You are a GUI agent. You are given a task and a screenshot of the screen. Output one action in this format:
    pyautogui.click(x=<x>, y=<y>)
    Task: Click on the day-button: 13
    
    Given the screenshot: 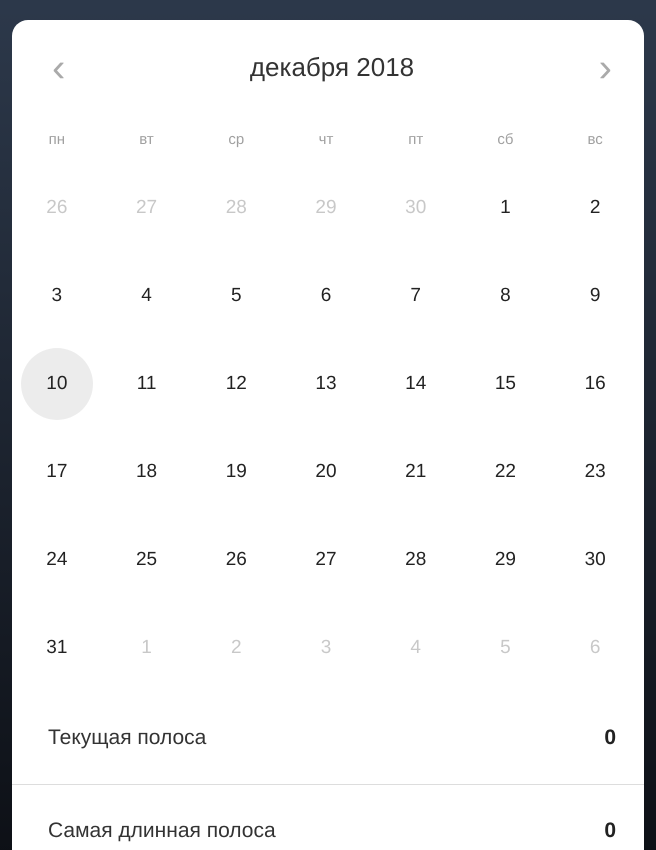 What is the action you would take?
    pyautogui.click(x=326, y=384)
    